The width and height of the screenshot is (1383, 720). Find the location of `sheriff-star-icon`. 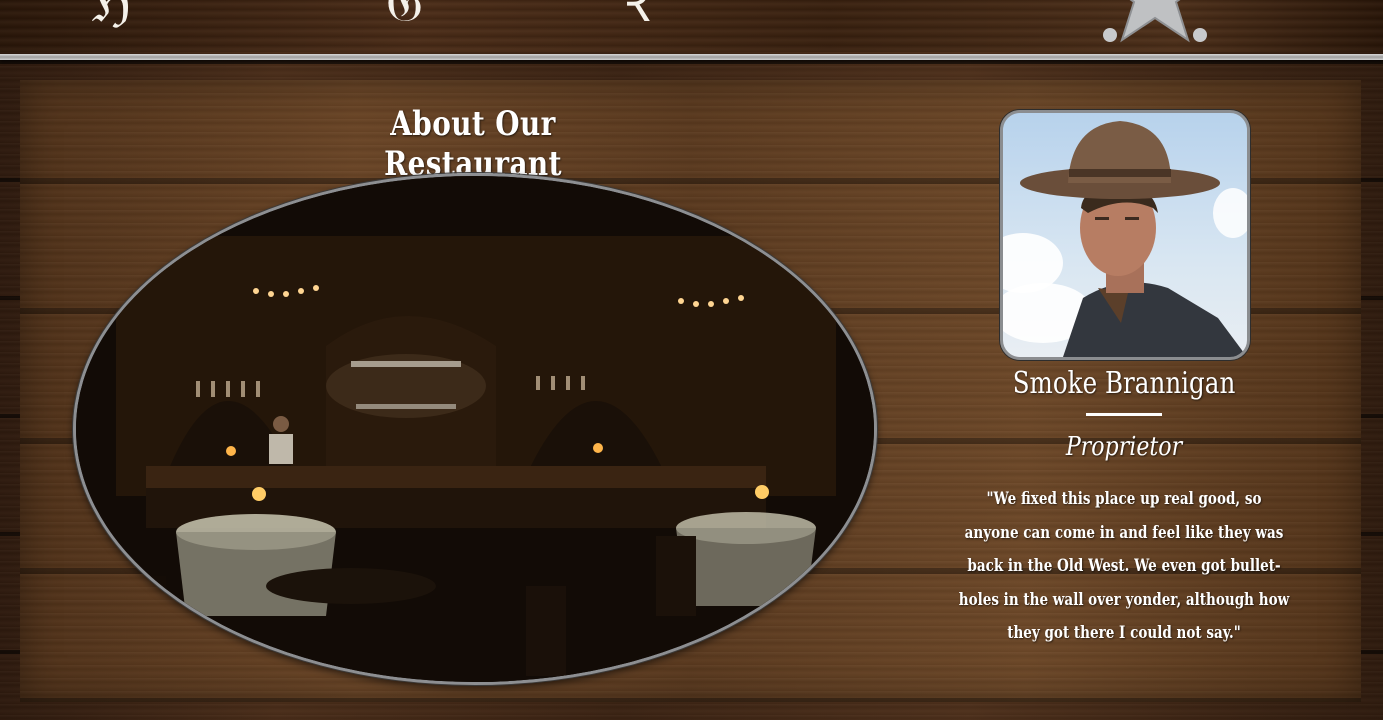

sheriff-star-icon is located at coordinates (1155, 22).